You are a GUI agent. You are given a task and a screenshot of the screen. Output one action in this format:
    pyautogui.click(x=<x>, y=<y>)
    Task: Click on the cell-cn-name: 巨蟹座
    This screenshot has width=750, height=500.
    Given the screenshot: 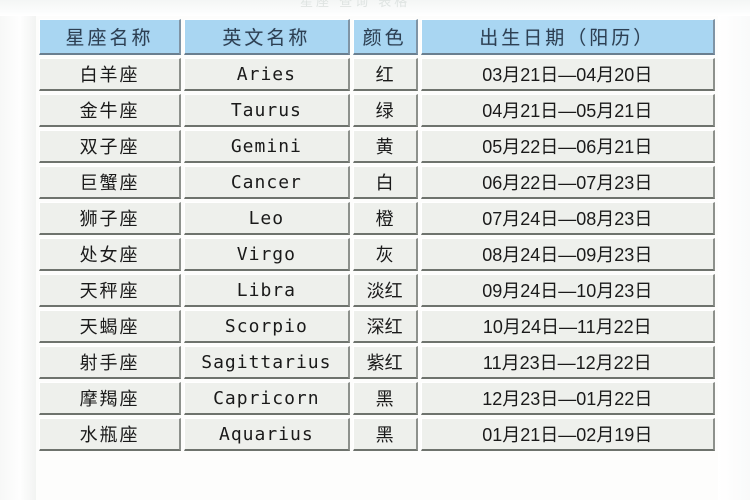 What is the action you would take?
    pyautogui.click(x=110, y=182)
    